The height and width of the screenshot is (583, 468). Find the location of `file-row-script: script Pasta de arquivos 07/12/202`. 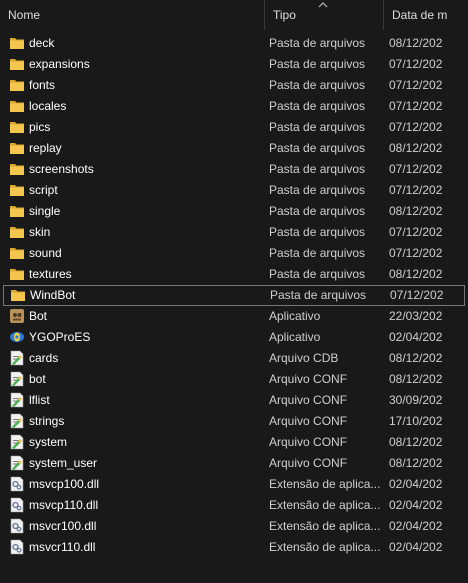

file-row-script: script Pasta de arquivos 07/12/202 is located at coordinates (234, 190).